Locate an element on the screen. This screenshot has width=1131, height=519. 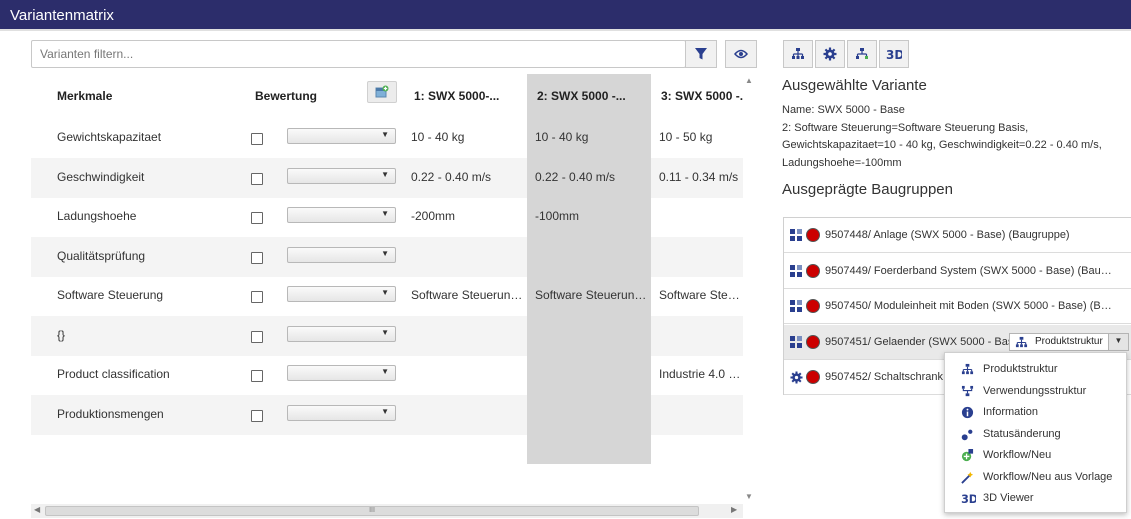
usage-structure-button is located at coordinates (862, 54).